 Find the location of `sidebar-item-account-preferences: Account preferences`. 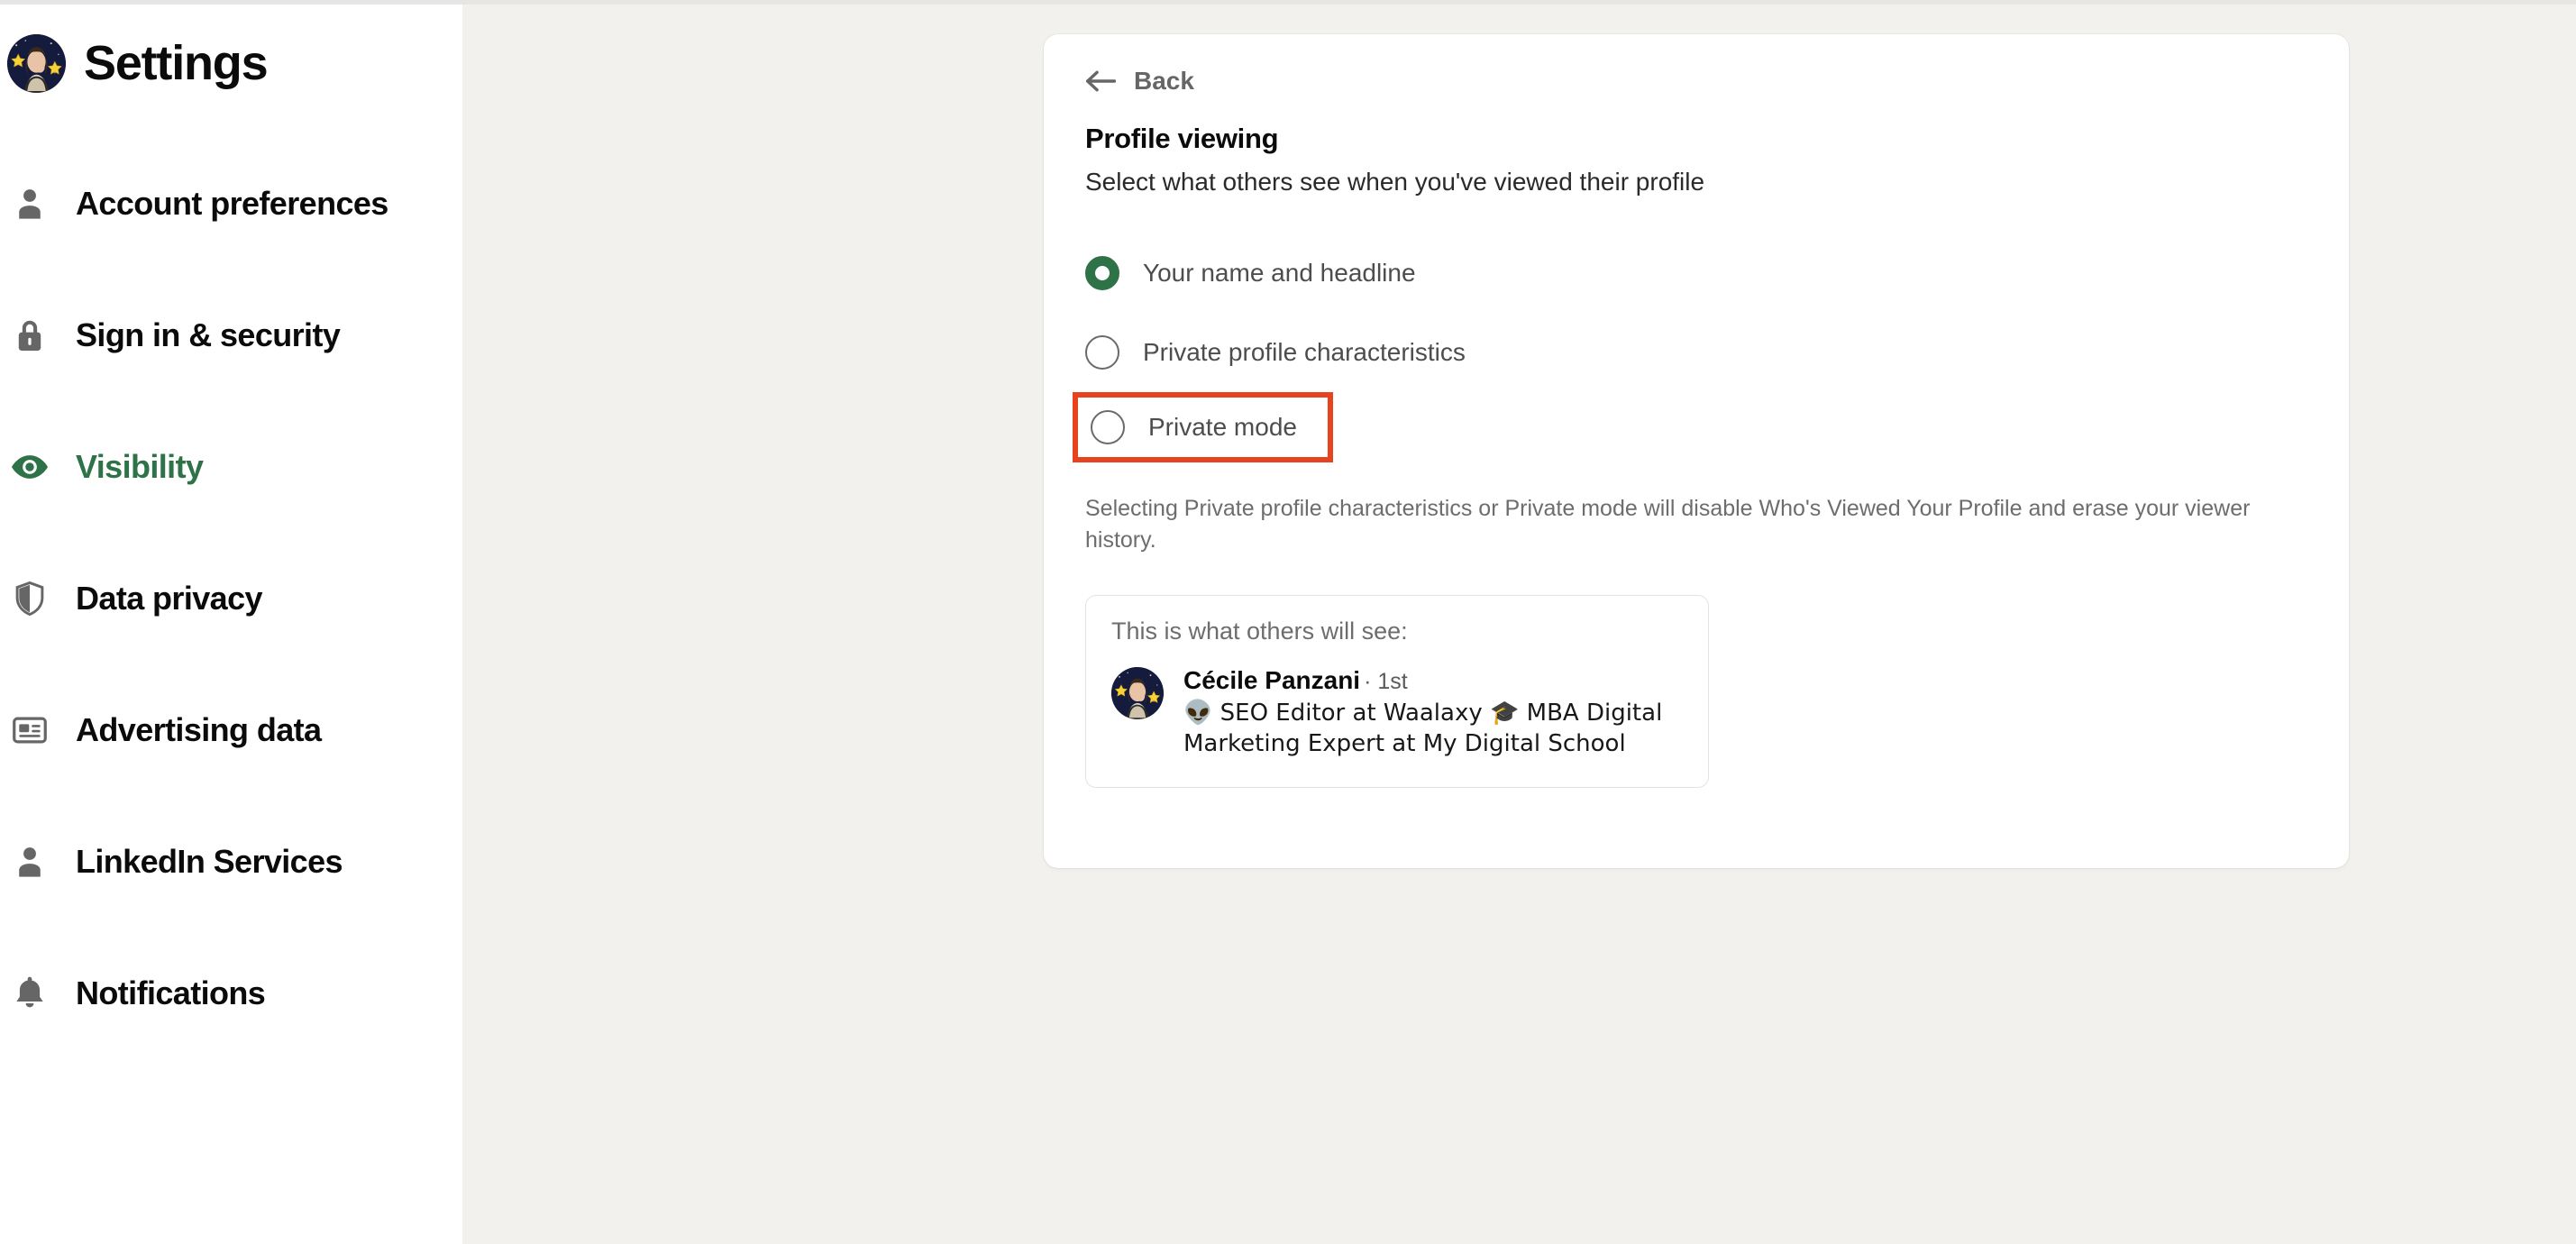

sidebar-item-account-preferences: Account preferences is located at coordinates (231, 204).